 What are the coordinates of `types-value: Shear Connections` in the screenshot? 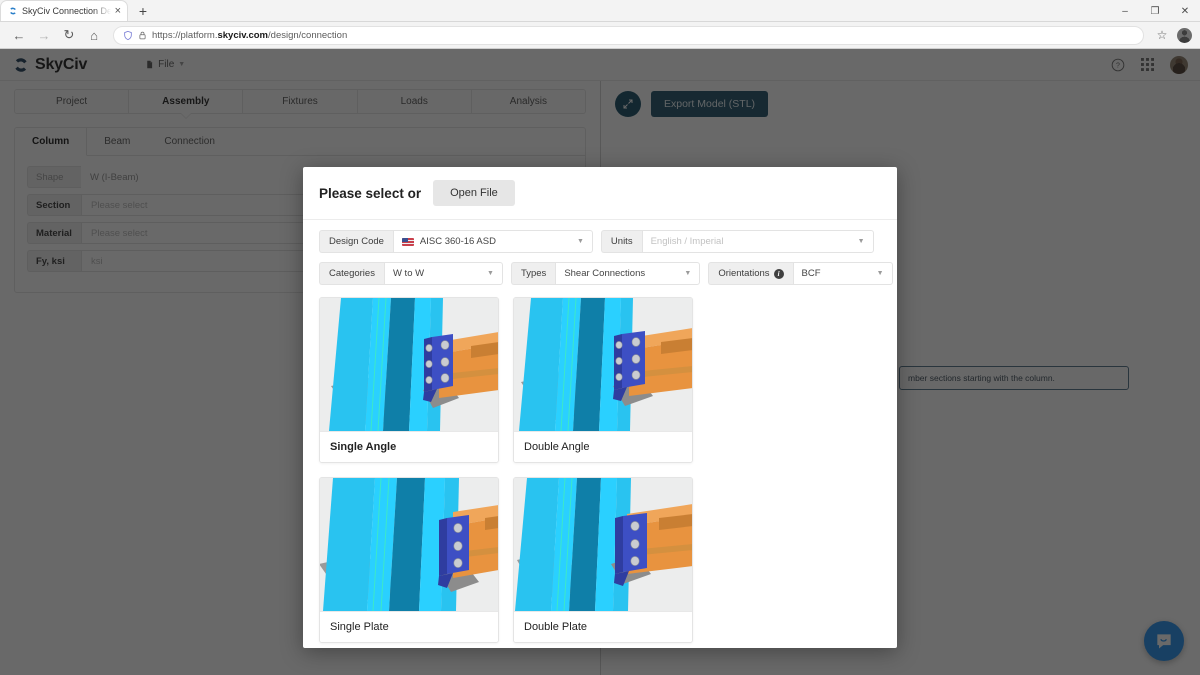 It's located at (605, 273).